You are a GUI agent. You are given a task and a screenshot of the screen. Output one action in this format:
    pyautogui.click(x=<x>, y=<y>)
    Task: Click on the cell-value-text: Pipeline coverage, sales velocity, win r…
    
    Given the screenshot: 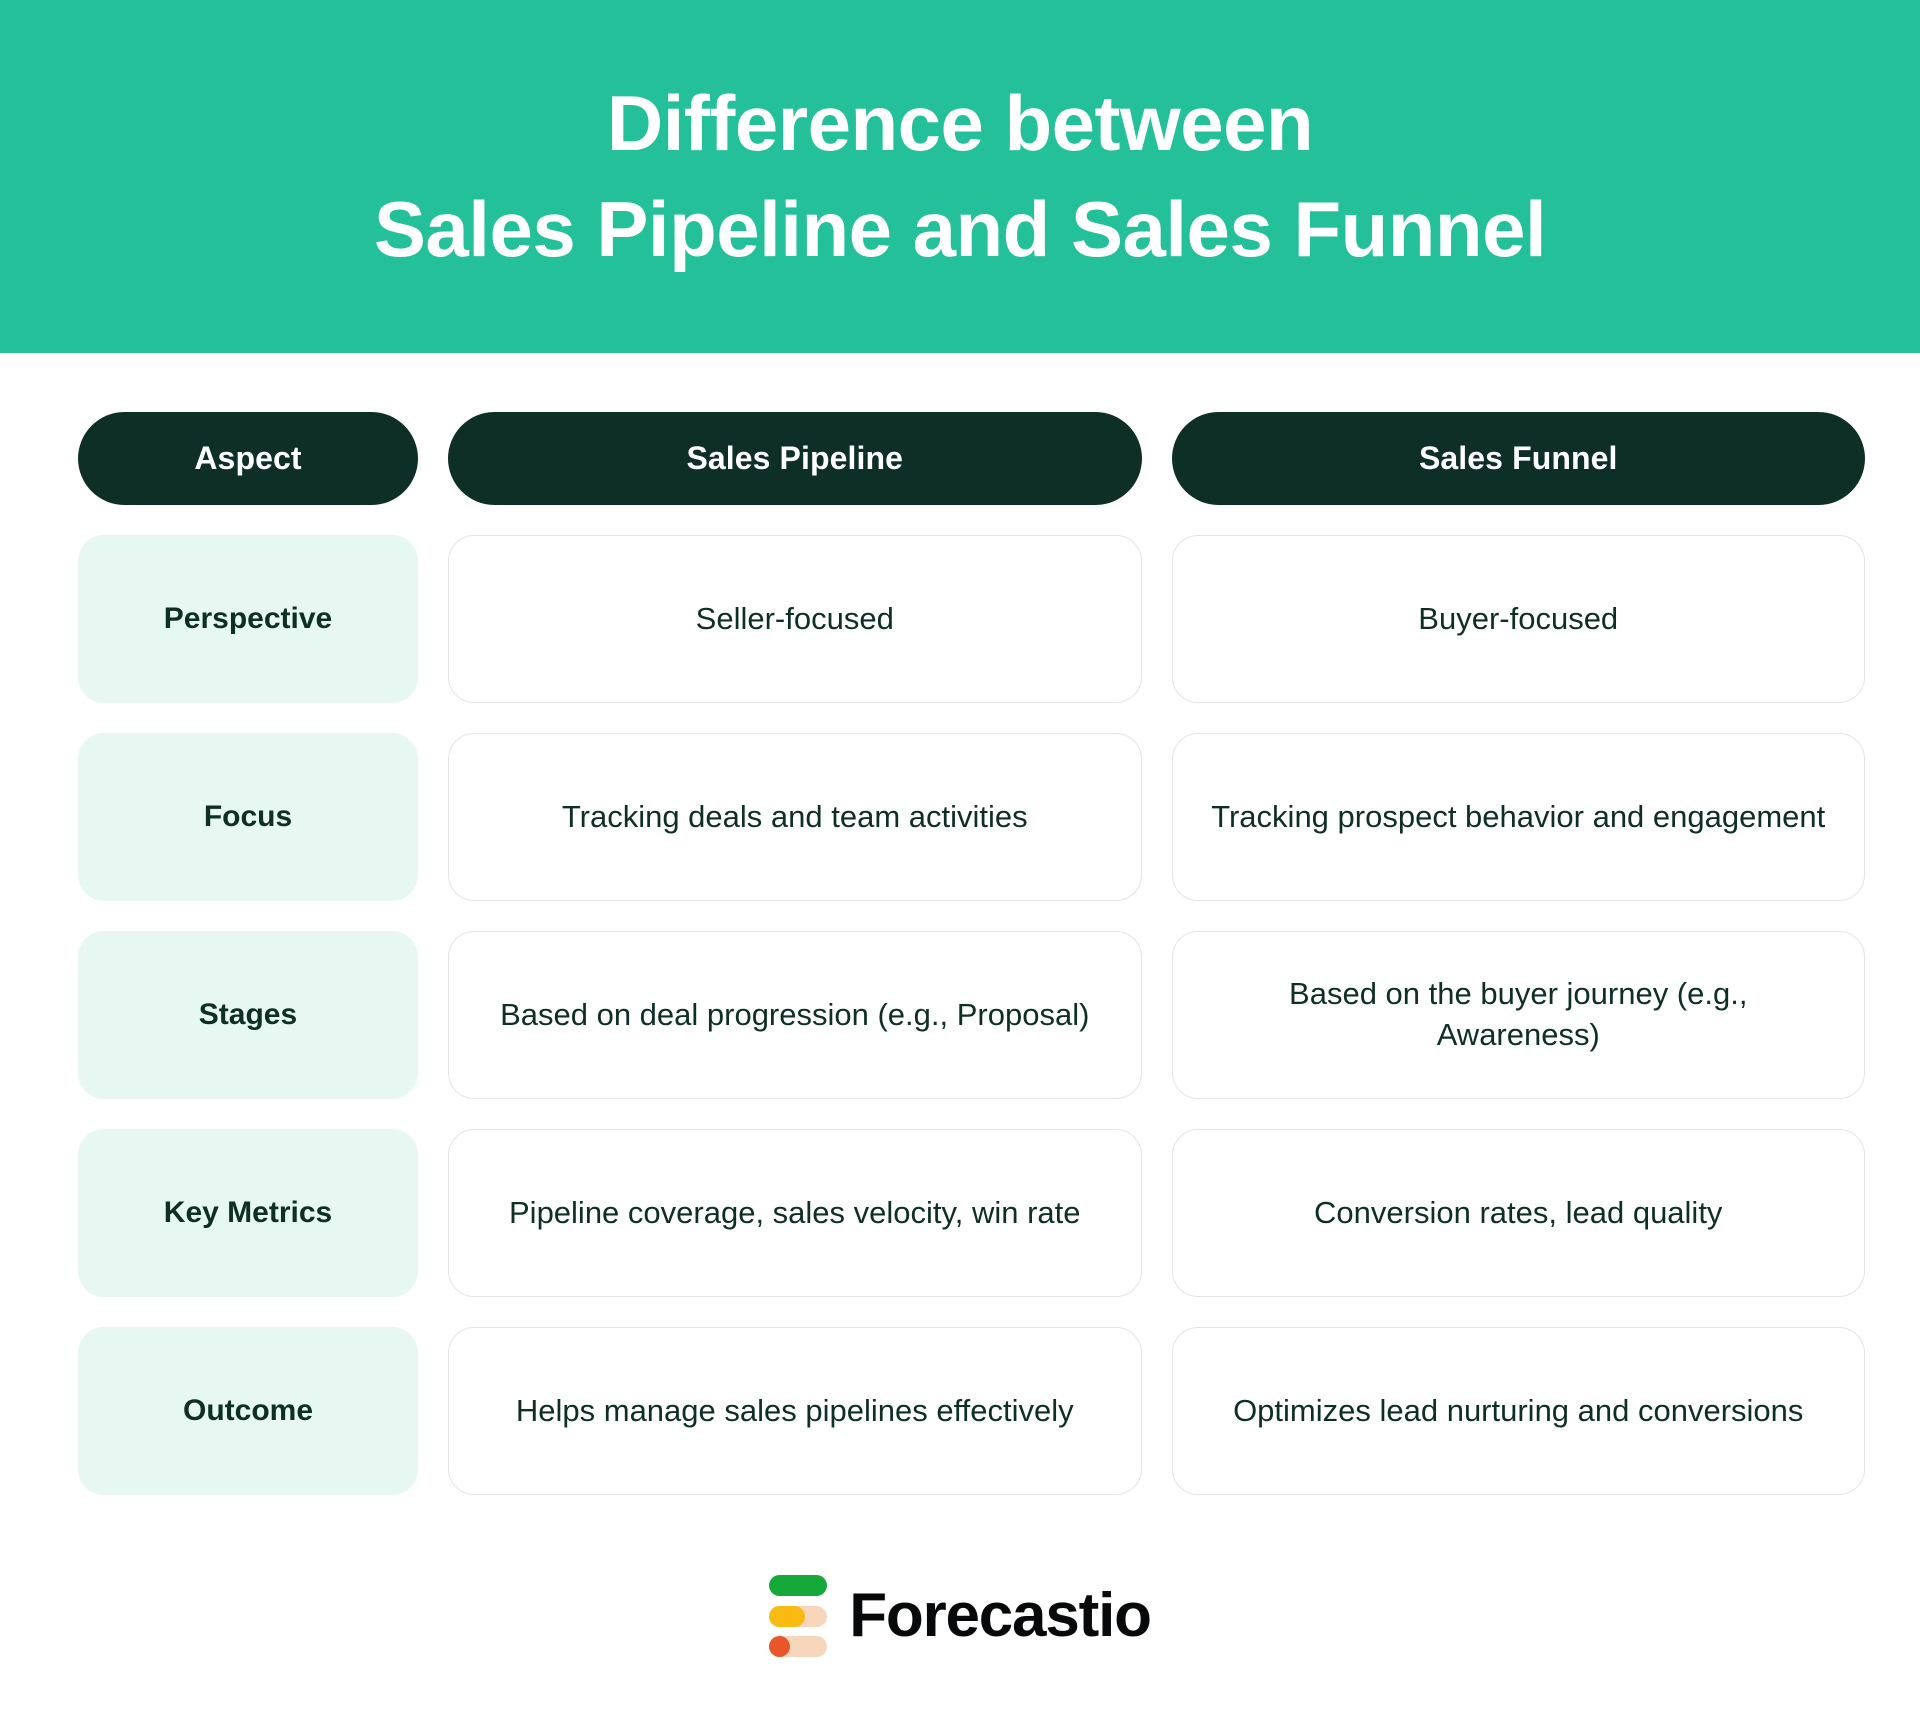 What is the action you would take?
    pyautogui.click(x=795, y=1212)
    